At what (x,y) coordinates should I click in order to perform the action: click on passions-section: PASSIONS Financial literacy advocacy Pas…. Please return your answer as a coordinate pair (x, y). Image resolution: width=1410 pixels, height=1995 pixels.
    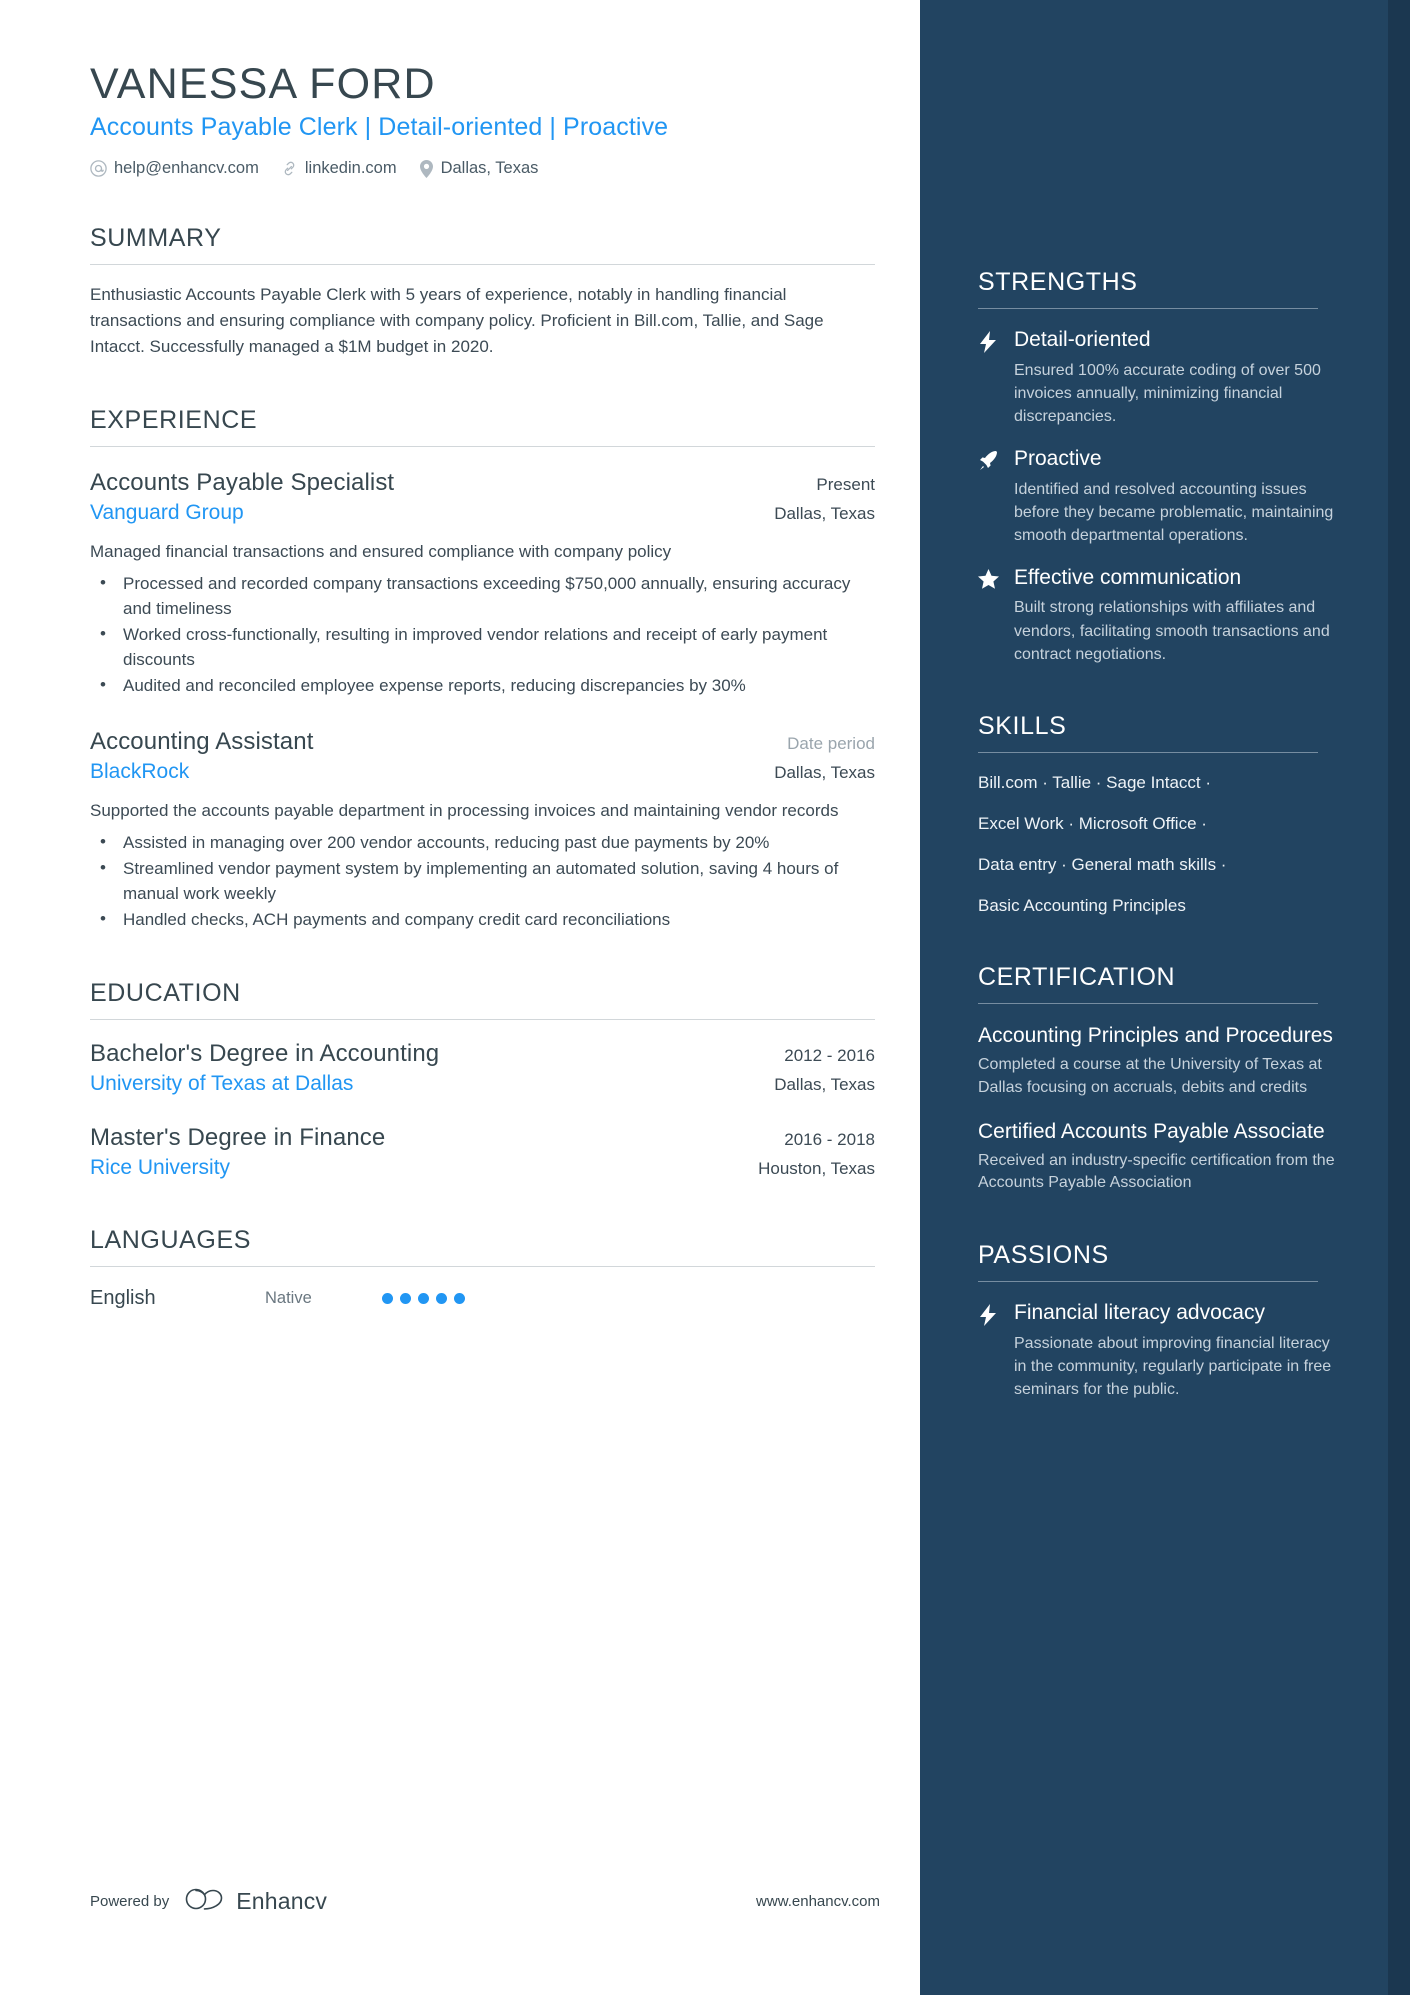
    Looking at the image, I should click on (1158, 1321).